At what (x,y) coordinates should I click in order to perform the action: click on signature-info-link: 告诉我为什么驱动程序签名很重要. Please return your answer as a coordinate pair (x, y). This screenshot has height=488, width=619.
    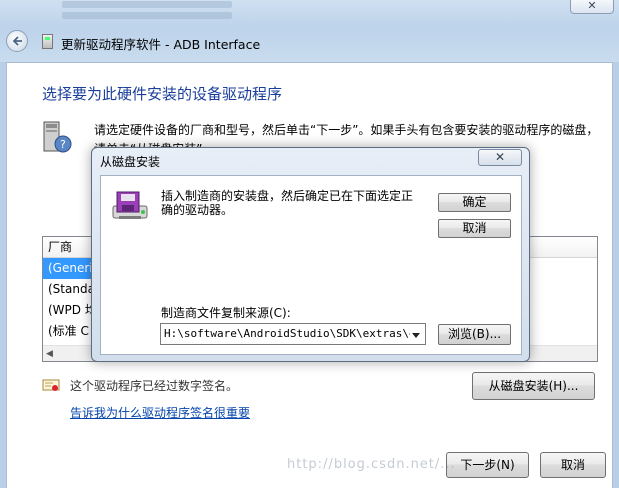
    Looking at the image, I should click on (160, 412).